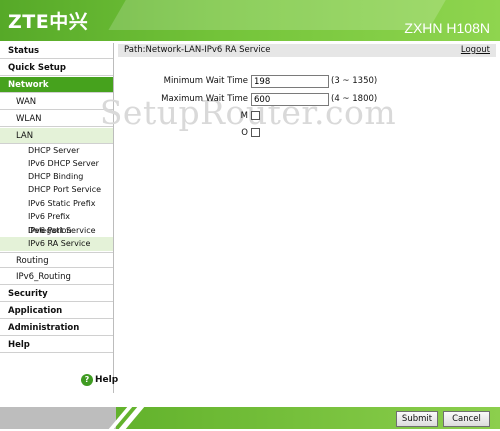  Describe the element at coordinates (205, 81) in the screenshot. I see `min-wait-time-label: Minimum Wait Time` at that location.